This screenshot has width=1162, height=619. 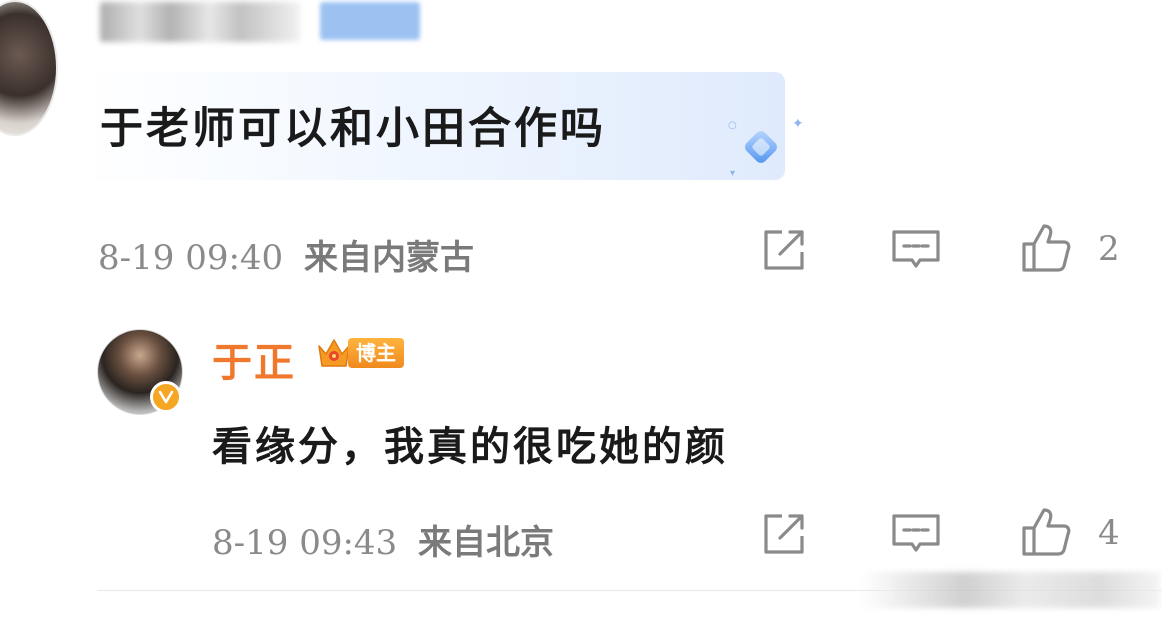 What do you see at coordinates (1010, 590) in the screenshot?
I see `watermark-blurred` at bounding box center [1010, 590].